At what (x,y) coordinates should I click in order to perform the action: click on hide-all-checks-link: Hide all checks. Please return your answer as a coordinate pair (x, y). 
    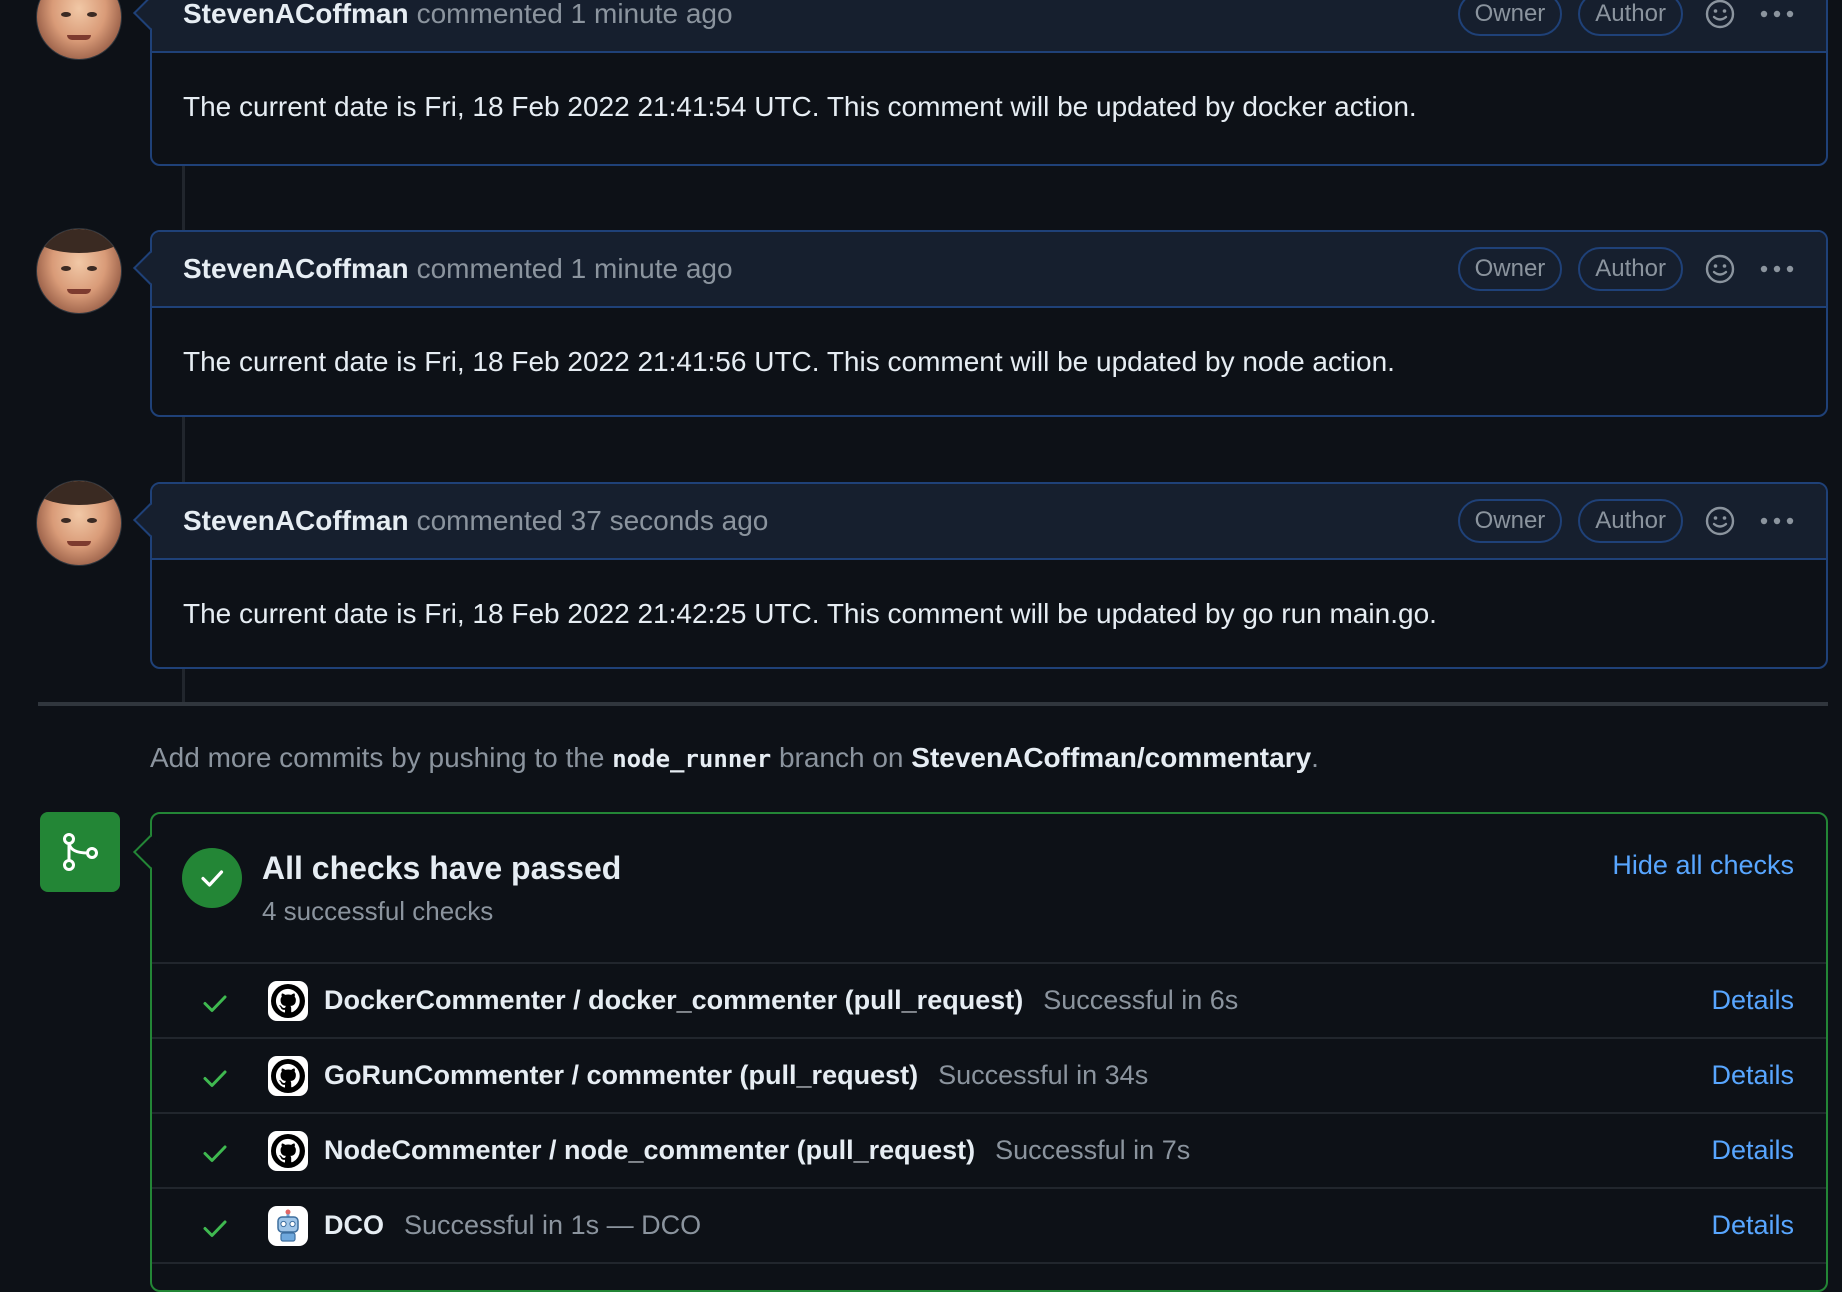
    Looking at the image, I should click on (1703, 865).